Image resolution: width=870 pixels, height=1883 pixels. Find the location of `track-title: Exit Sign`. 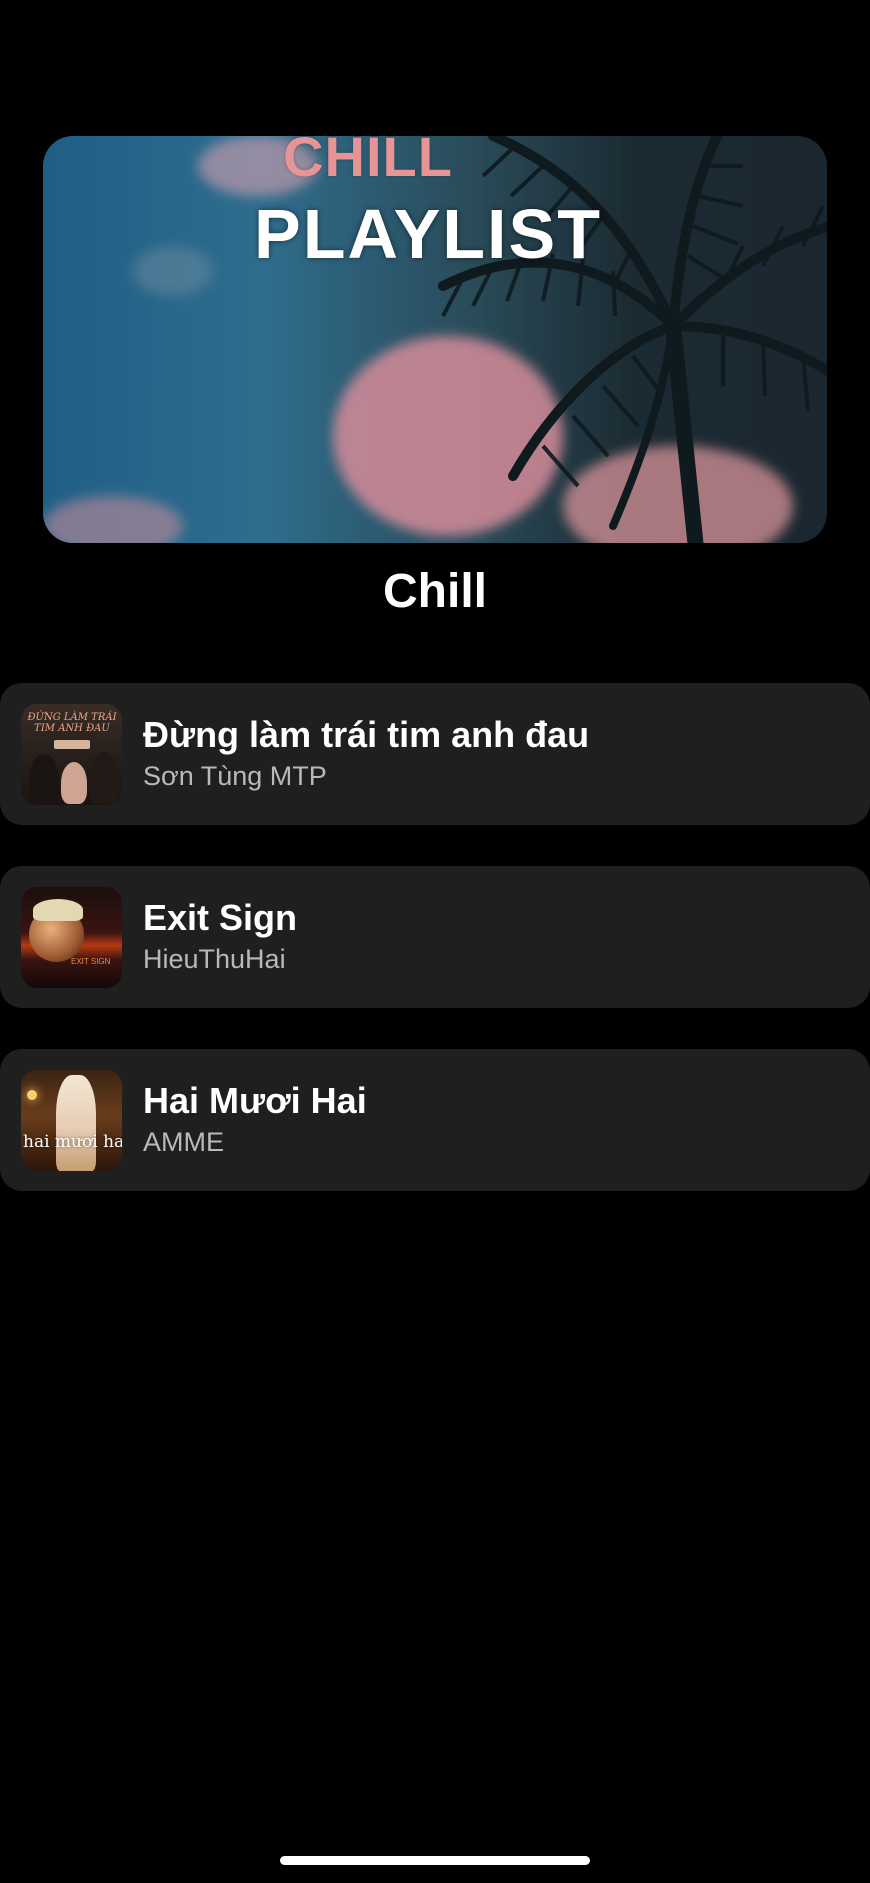

track-title: Exit Sign is located at coordinates (220, 917).